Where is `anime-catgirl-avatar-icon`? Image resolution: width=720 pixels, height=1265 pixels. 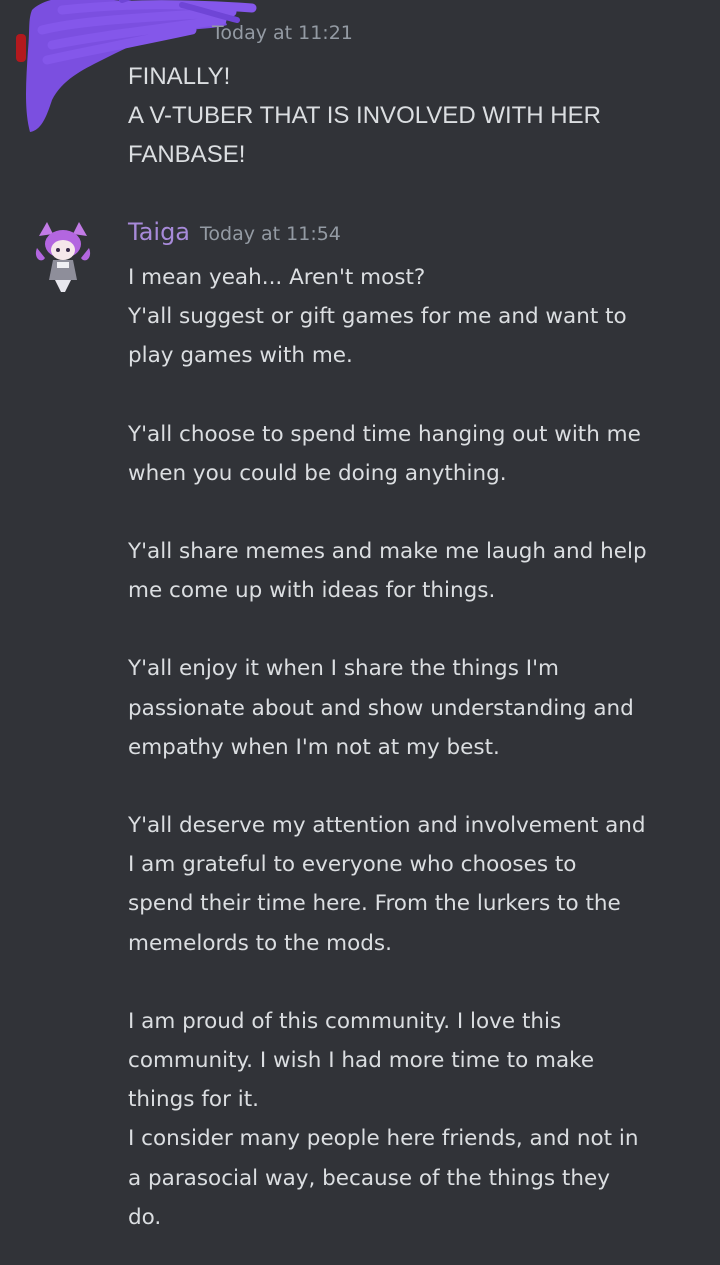 anime-catgirl-avatar-icon is located at coordinates (63, 257).